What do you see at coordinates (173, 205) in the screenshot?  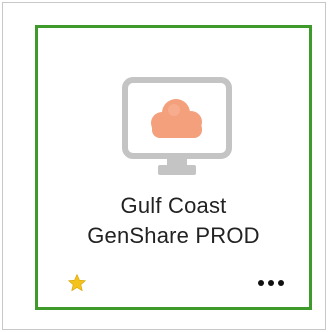 I see `tile-title-line-1: Gulf Coast` at bounding box center [173, 205].